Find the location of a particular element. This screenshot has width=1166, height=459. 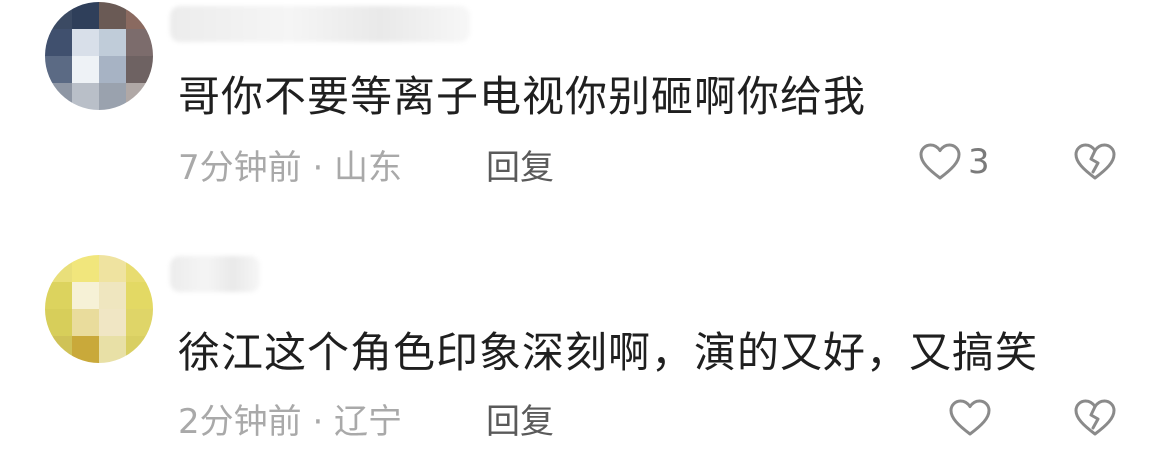

comment-time-location: 7分钟前 · 山东 is located at coordinates (290, 168).